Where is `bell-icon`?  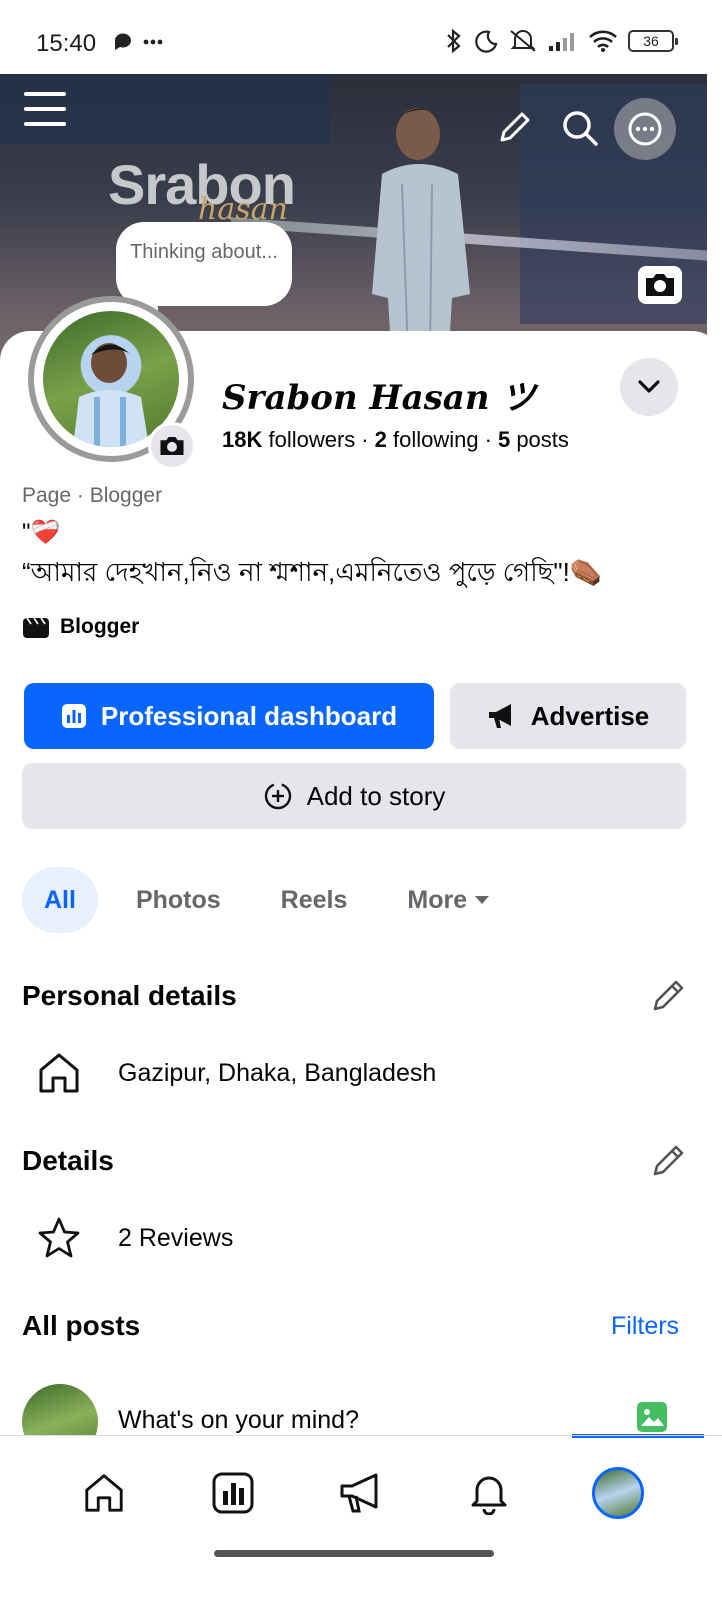 bell-icon is located at coordinates (489, 1495).